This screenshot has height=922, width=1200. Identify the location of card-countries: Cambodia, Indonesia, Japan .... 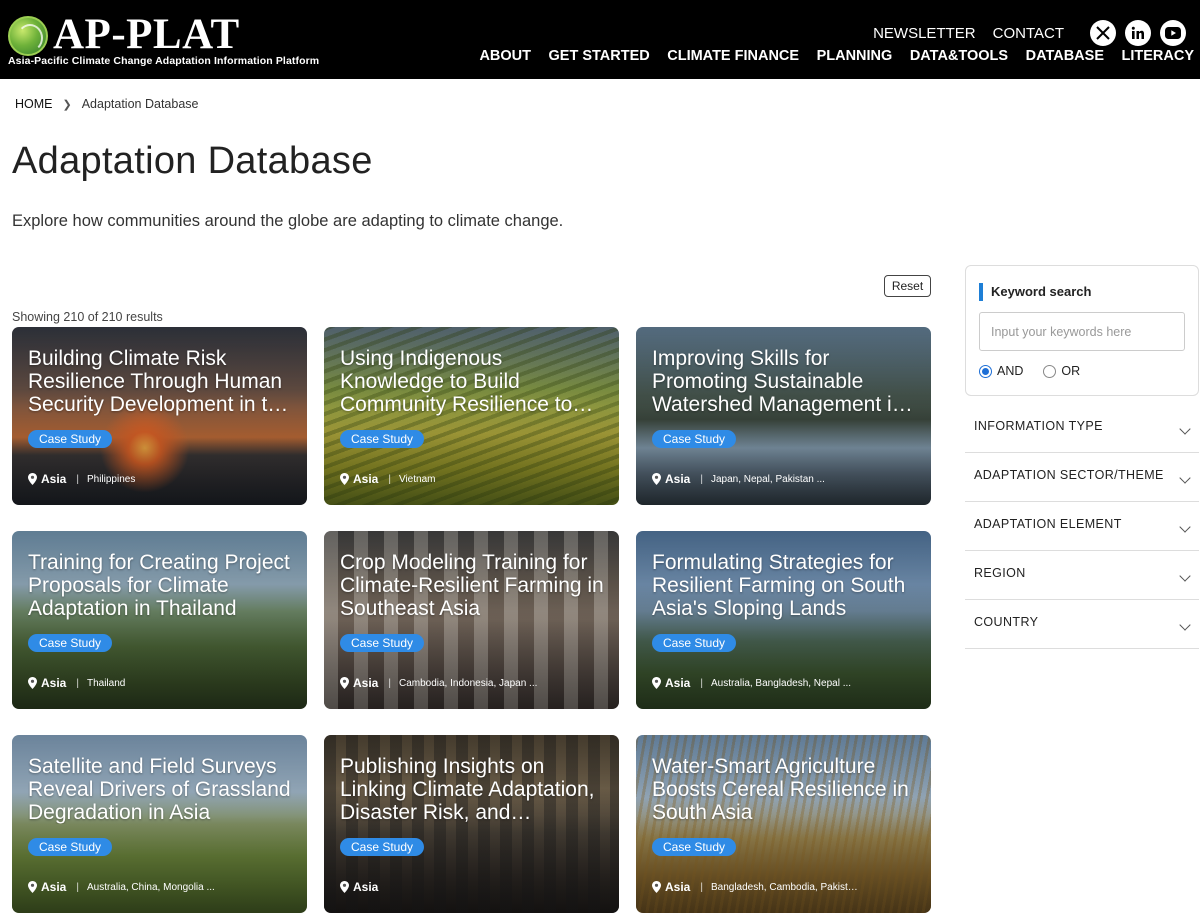
(468, 683).